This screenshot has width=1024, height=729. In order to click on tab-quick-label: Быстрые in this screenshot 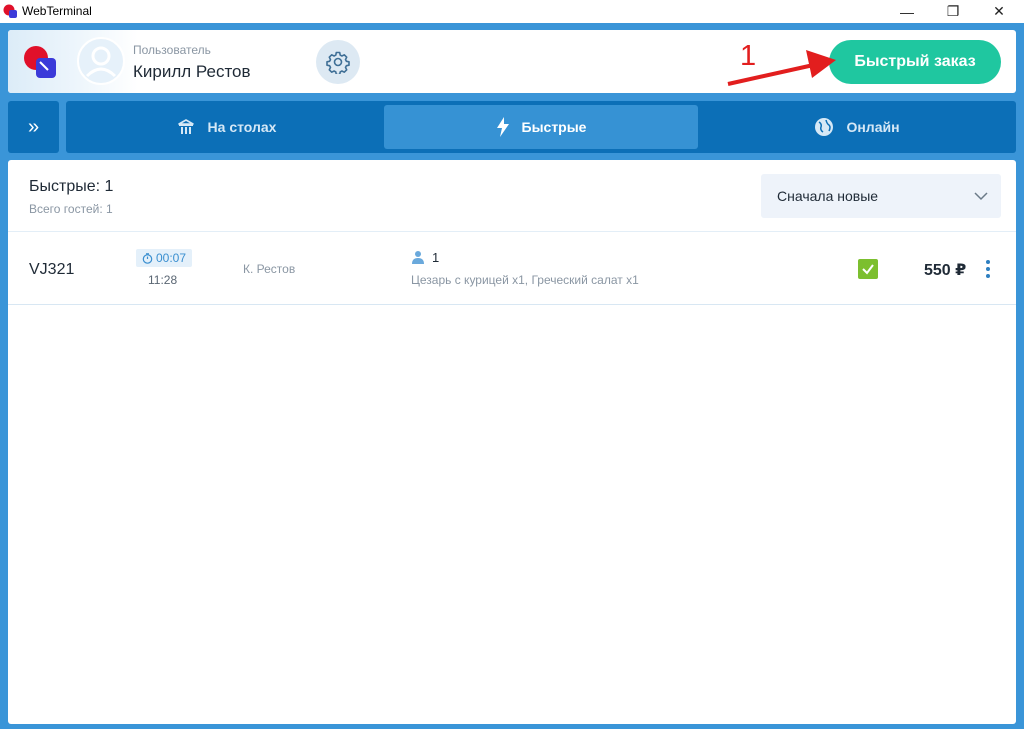, I will do `click(554, 127)`.